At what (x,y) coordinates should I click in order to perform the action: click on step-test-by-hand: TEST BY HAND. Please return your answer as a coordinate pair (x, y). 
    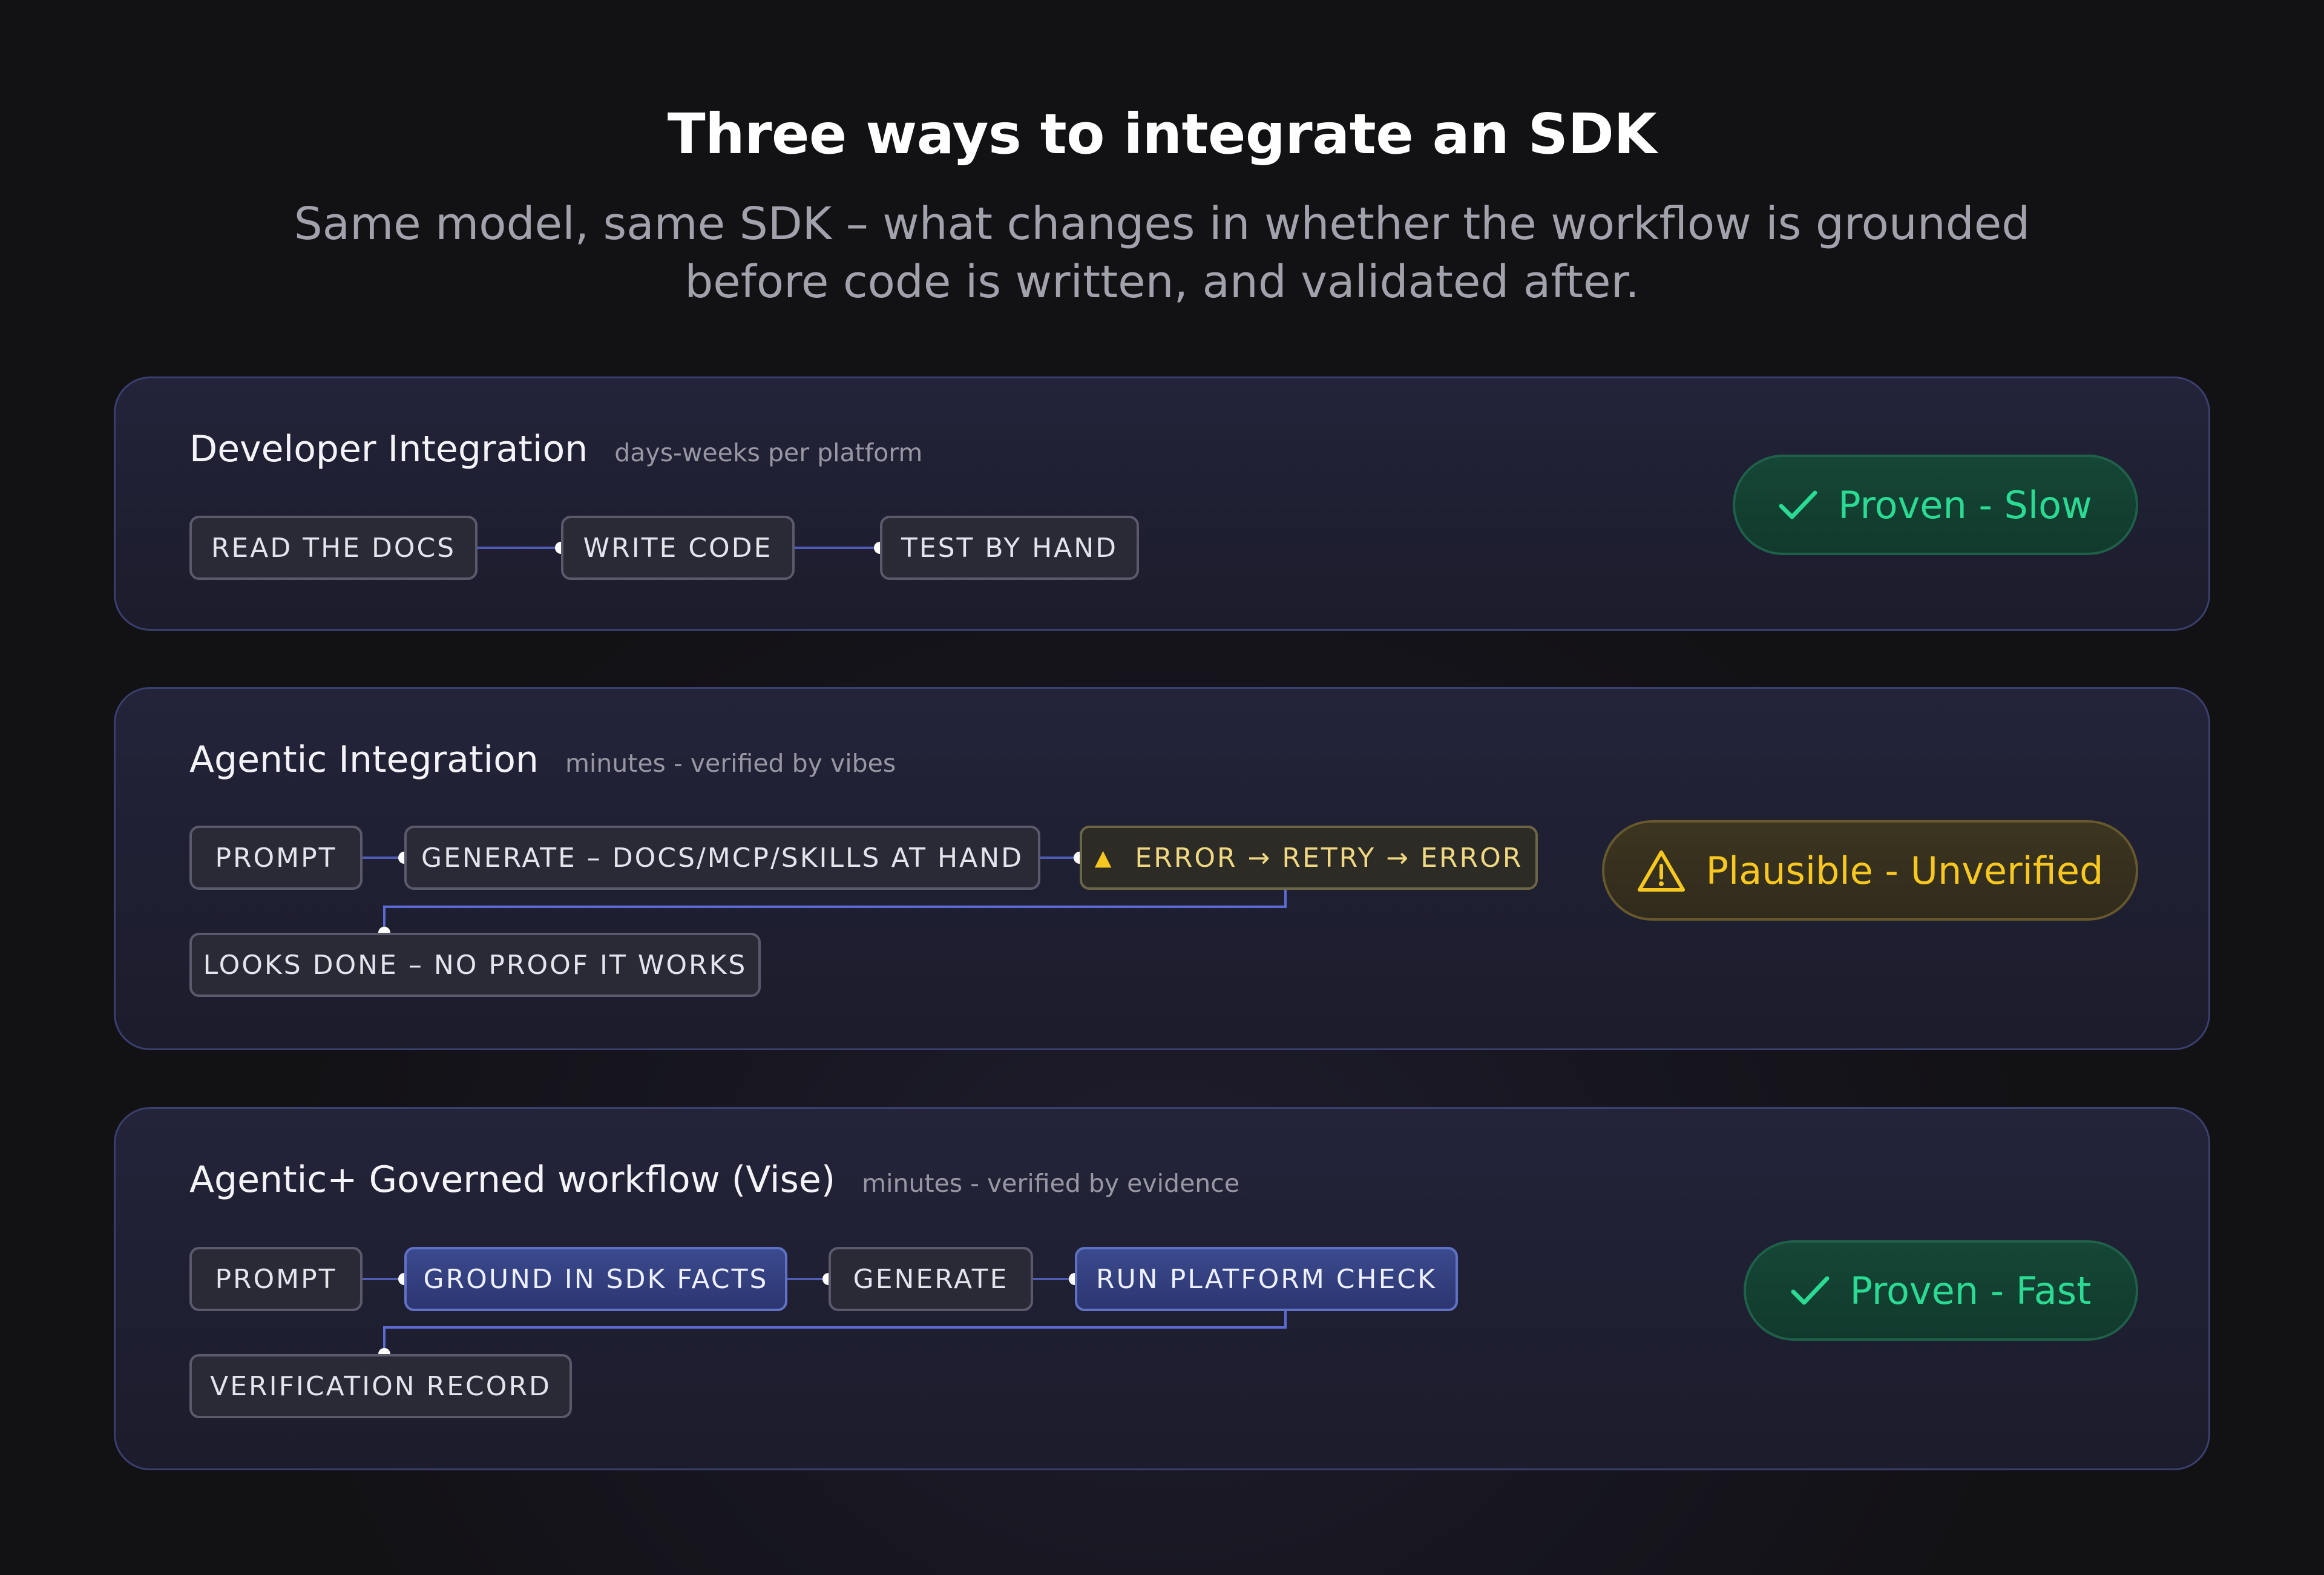
    Looking at the image, I should click on (1009, 548).